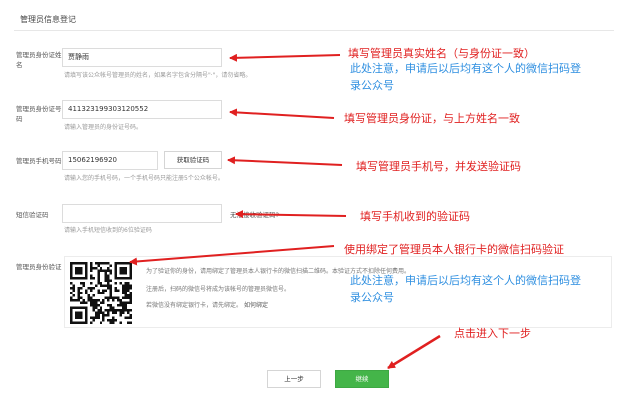 The height and width of the screenshot is (398, 622). Describe the element at coordinates (282, 113) in the screenshot. I see `arrow-id` at that location.